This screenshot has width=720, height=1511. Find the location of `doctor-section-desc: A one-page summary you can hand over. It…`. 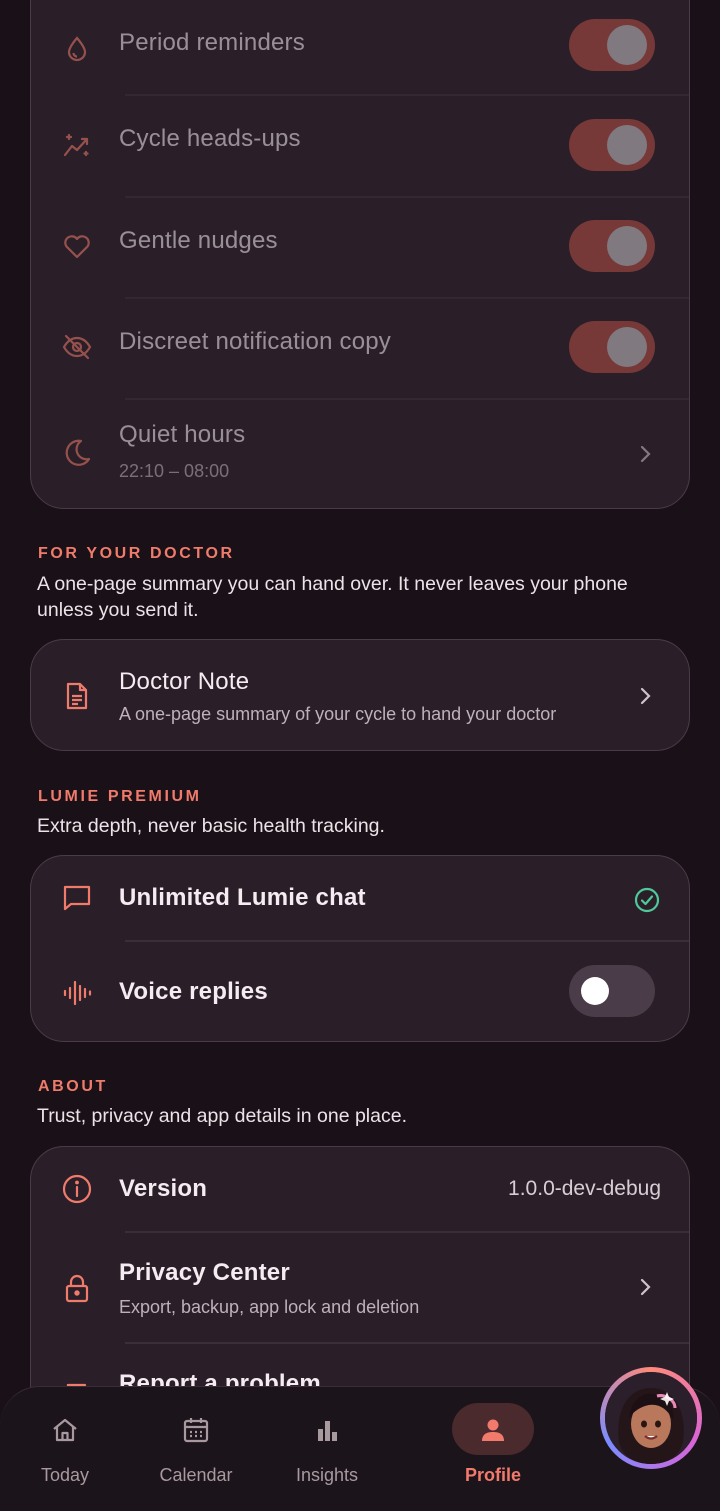

doctor-section-desc: A one-page summary you can hand over. It… is located at coordinates (332, 597).